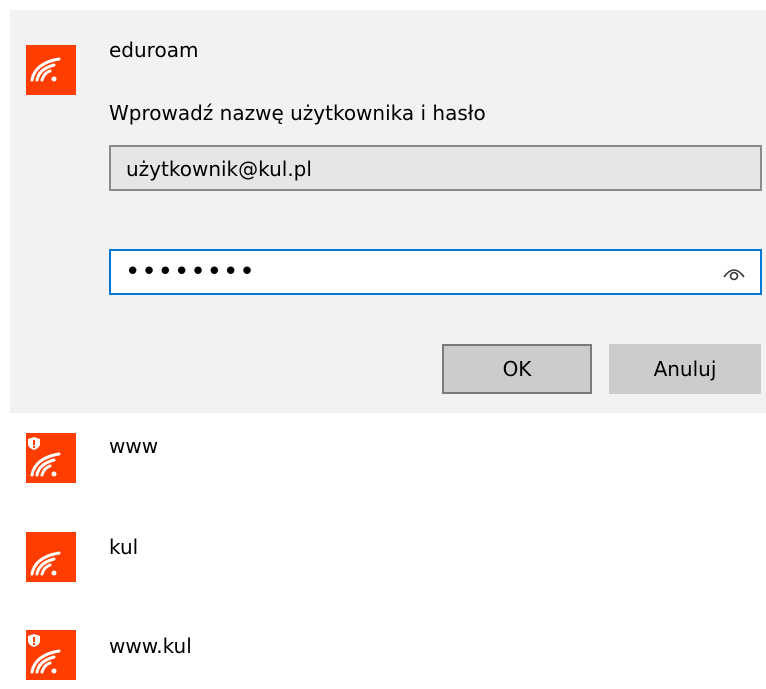 The height and width of the screenshot is (689, 766). Describe the element at coordinates (517, 369) in the screenshot. I see `ok-button: OK` at that location.